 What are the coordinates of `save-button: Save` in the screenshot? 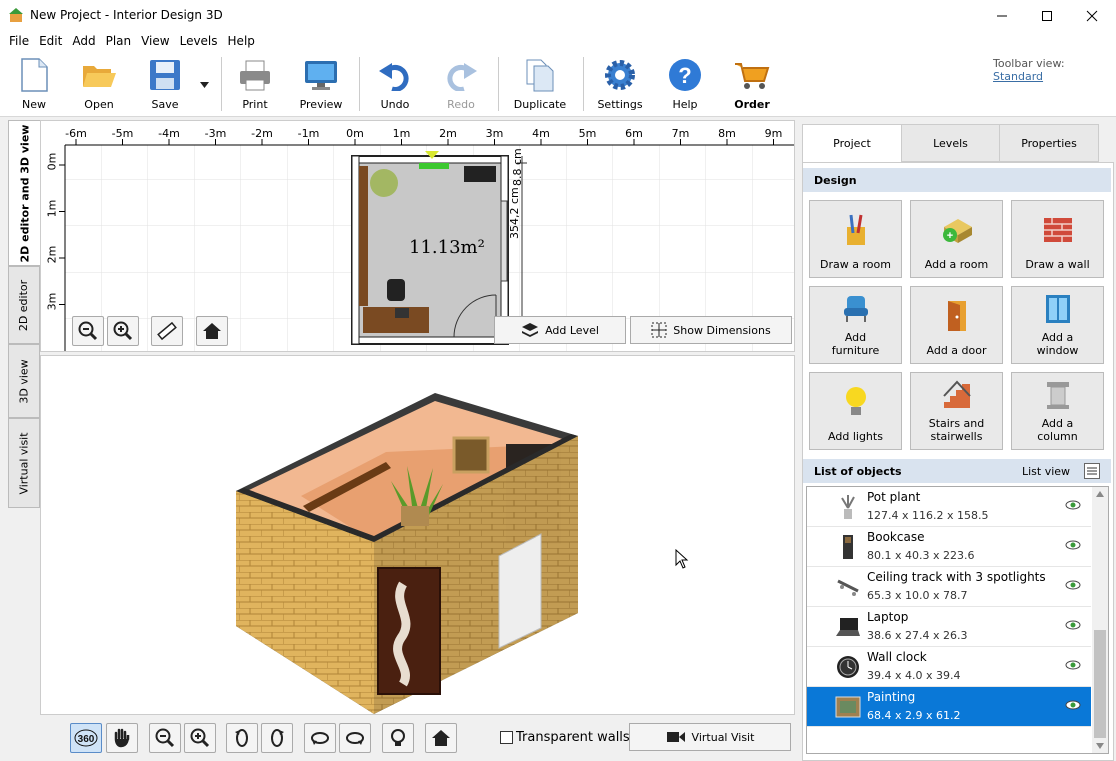 It's located at (165, 84).